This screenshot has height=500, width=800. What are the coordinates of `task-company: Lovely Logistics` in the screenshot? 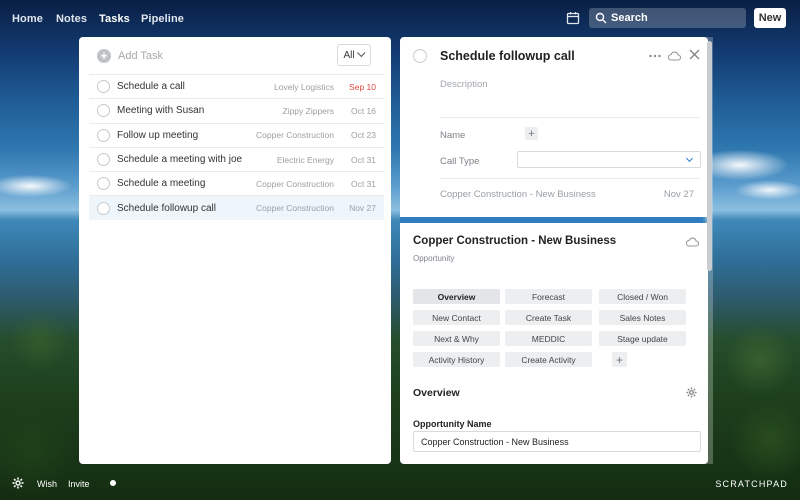 It's located at (303, 86).